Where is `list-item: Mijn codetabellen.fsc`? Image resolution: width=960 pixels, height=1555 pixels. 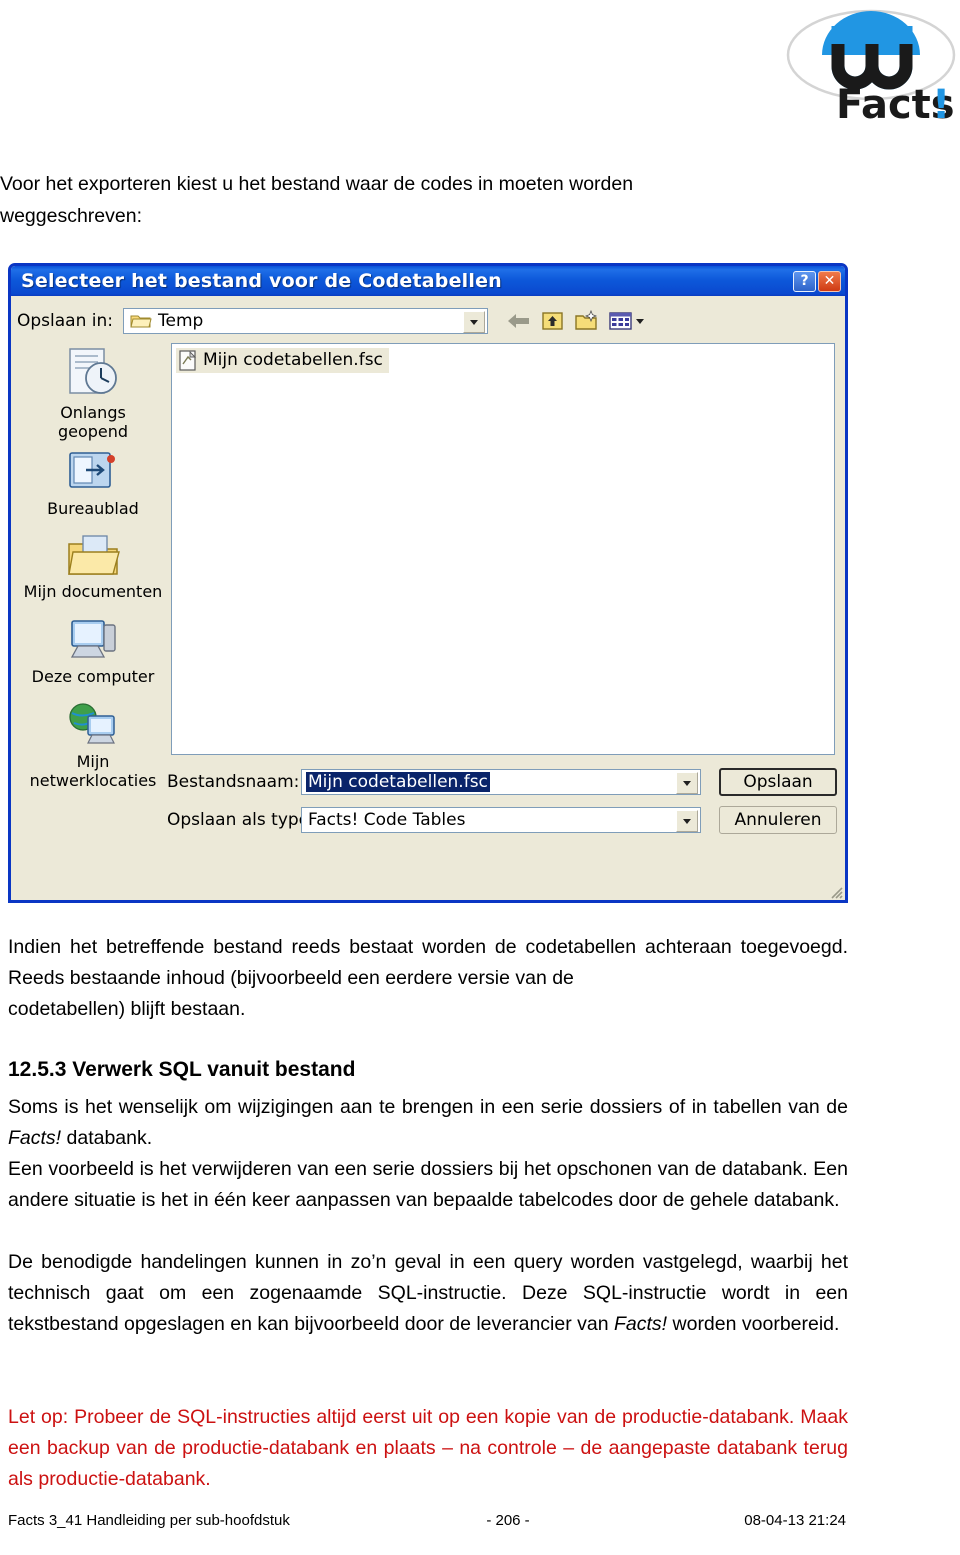 list-item: Mijn codetabellen.fsc is located at coordinates (282, 360).